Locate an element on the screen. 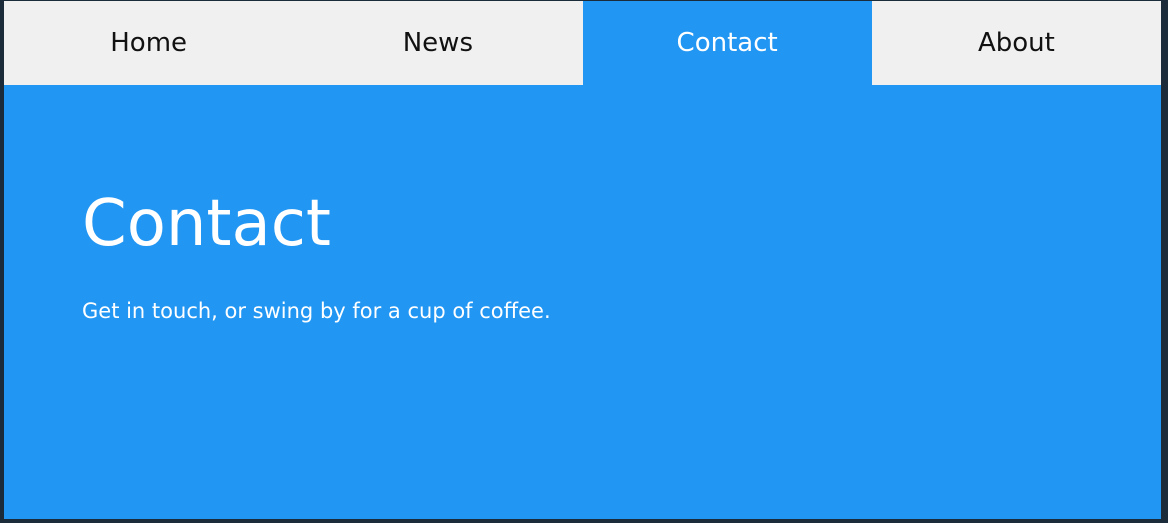 The height and width of the screenshot is (523, 1168). tab-contact: Contact is located at coordinates (727, 43).